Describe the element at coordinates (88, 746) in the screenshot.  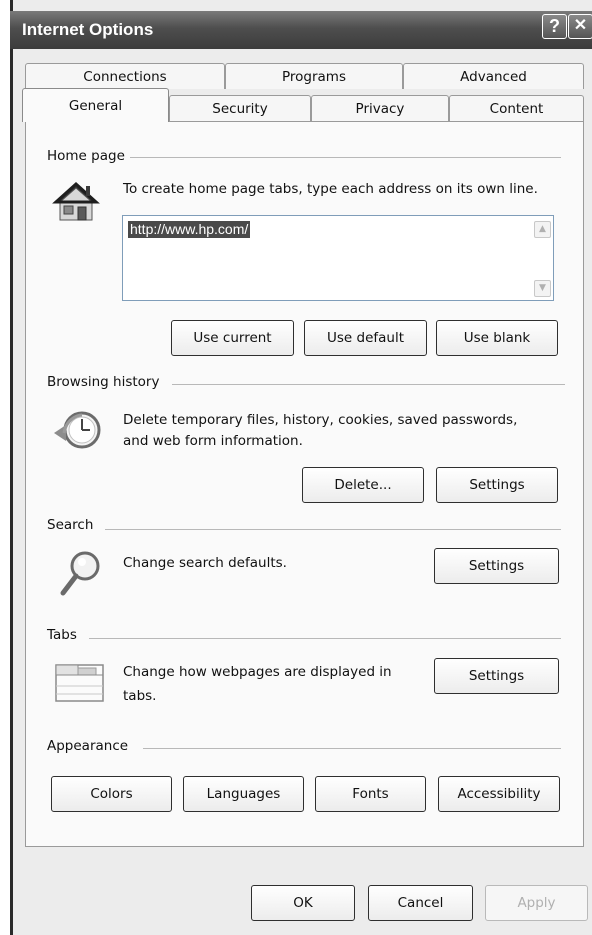
I see `appearance-heading: Appearance` at that location.